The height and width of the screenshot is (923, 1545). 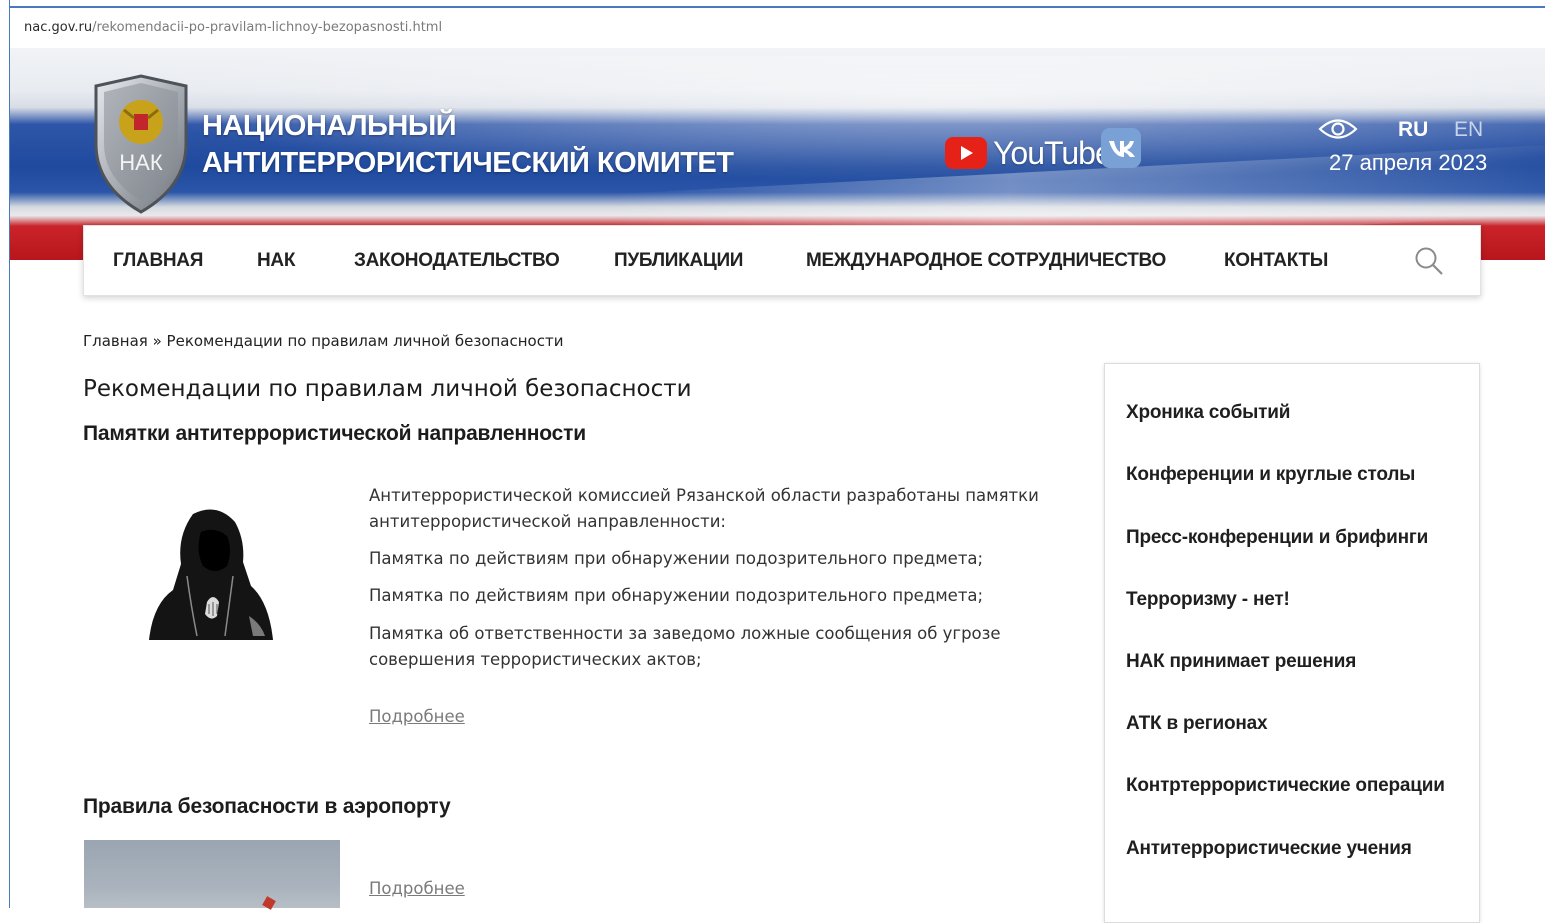 What do you see at coordinates (986, 260) in the screenshot?
I see `nav-item-international: МЕЖДУНАРОДНОЕ СОТРУДНИЧЕСТВО` at bounding box center [986, 260].